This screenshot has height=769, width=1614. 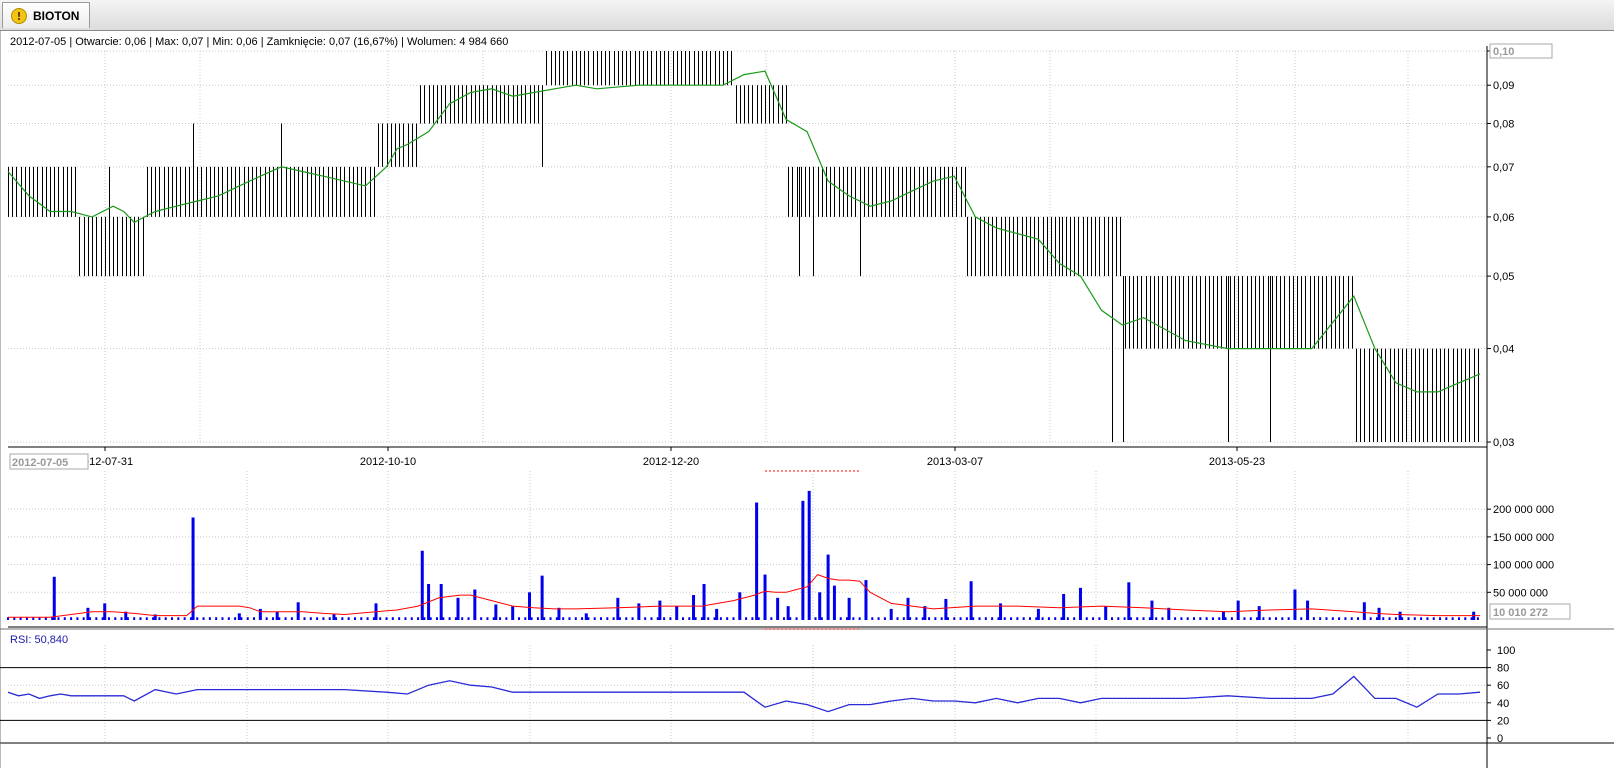 What do you see at coordinates (1500, 739) in the screenshot?
I see `rsi-tick-label: 0` at bounding box center [1500, 739].